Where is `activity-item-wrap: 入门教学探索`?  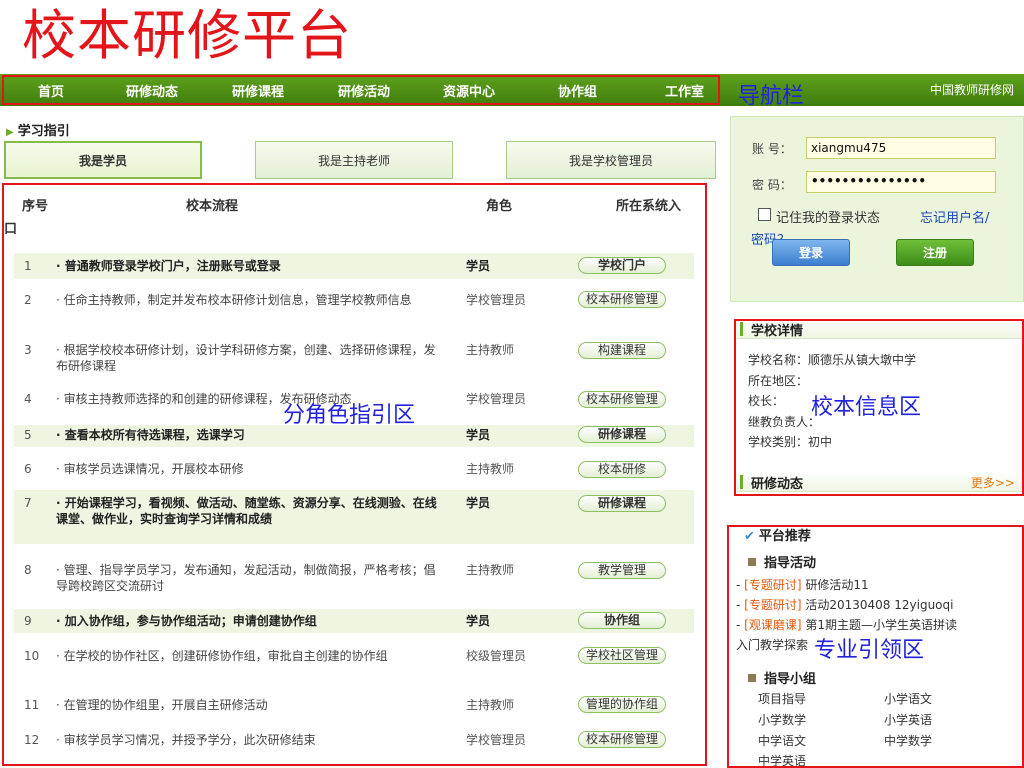
activity-item-wrap: 入门教学探索 is located at coordinates (772, 644).